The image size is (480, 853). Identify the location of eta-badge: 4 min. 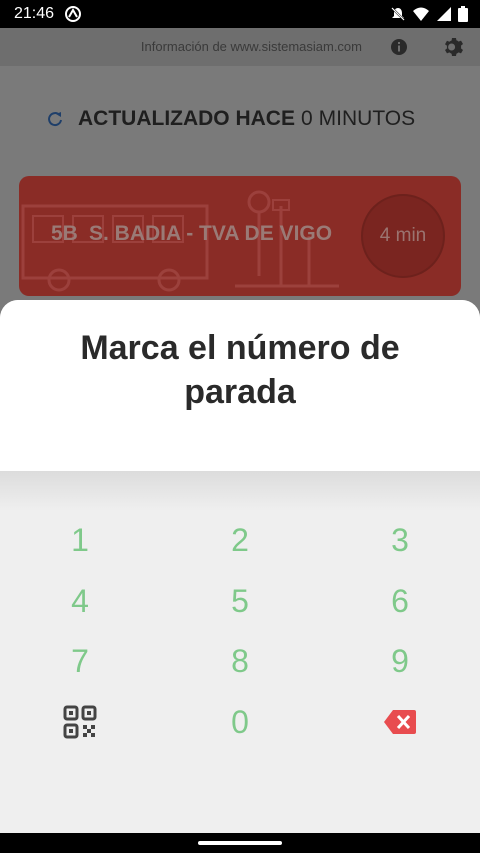
(403, 236).